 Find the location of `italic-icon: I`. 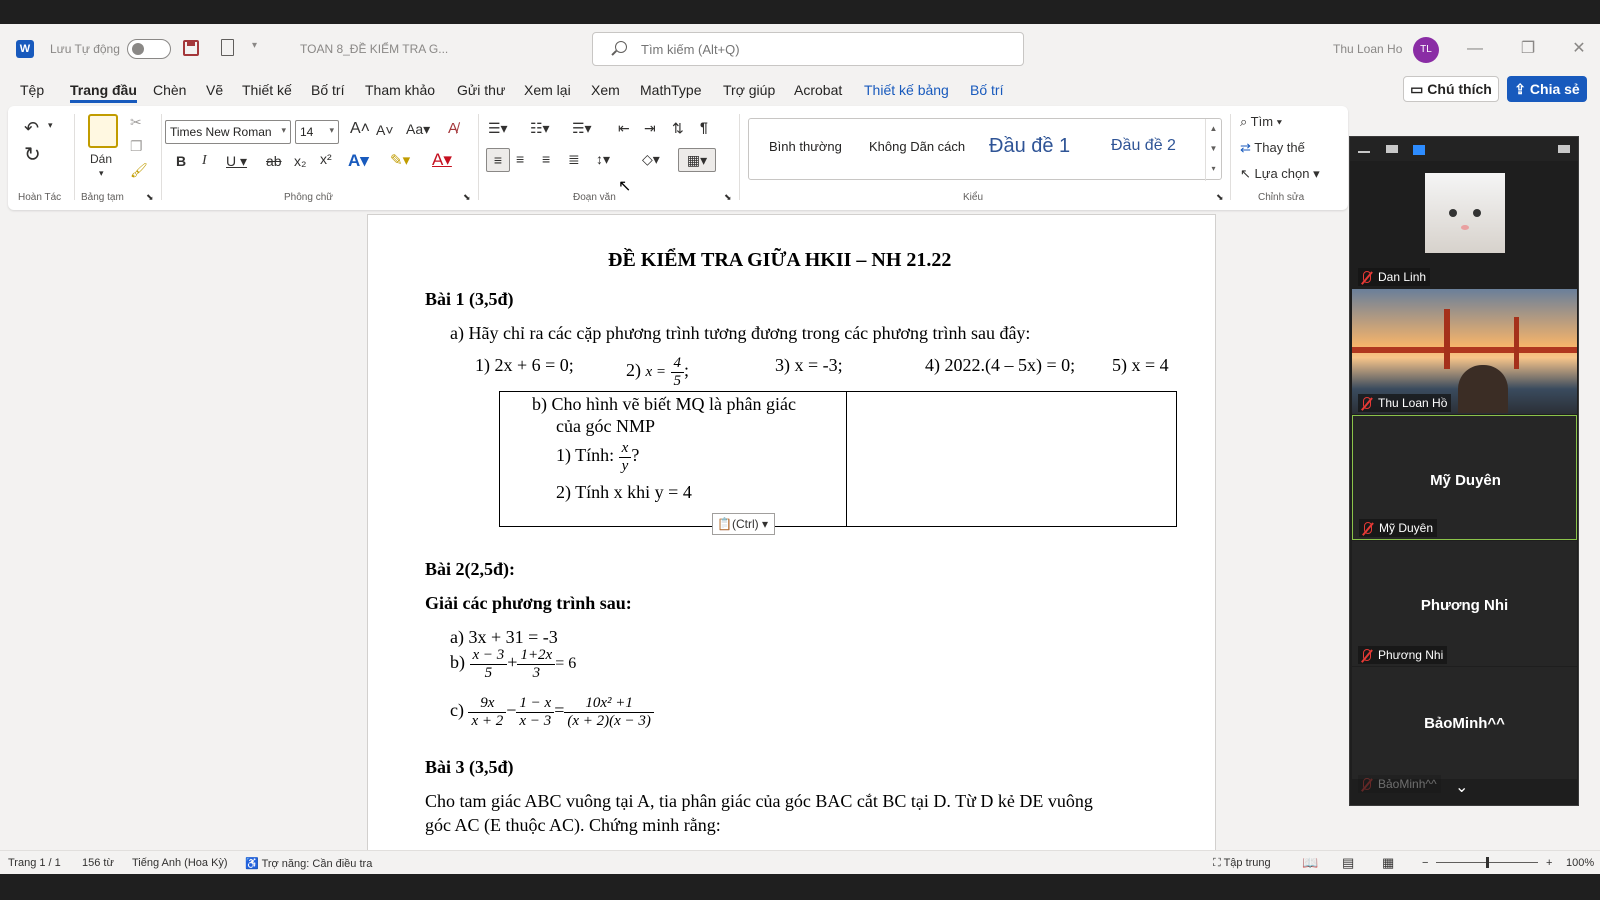

italic-icon: I is located at coordinates (204, 161).